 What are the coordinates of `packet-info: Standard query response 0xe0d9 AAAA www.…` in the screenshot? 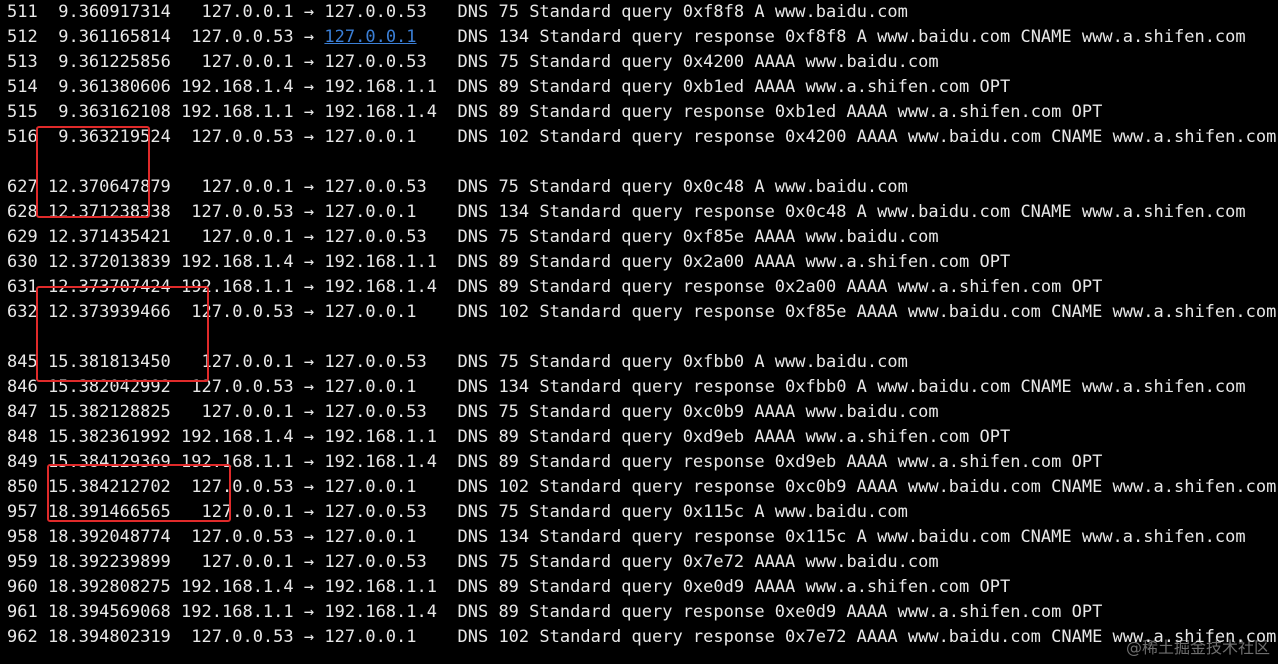 It's located at (816, 612).